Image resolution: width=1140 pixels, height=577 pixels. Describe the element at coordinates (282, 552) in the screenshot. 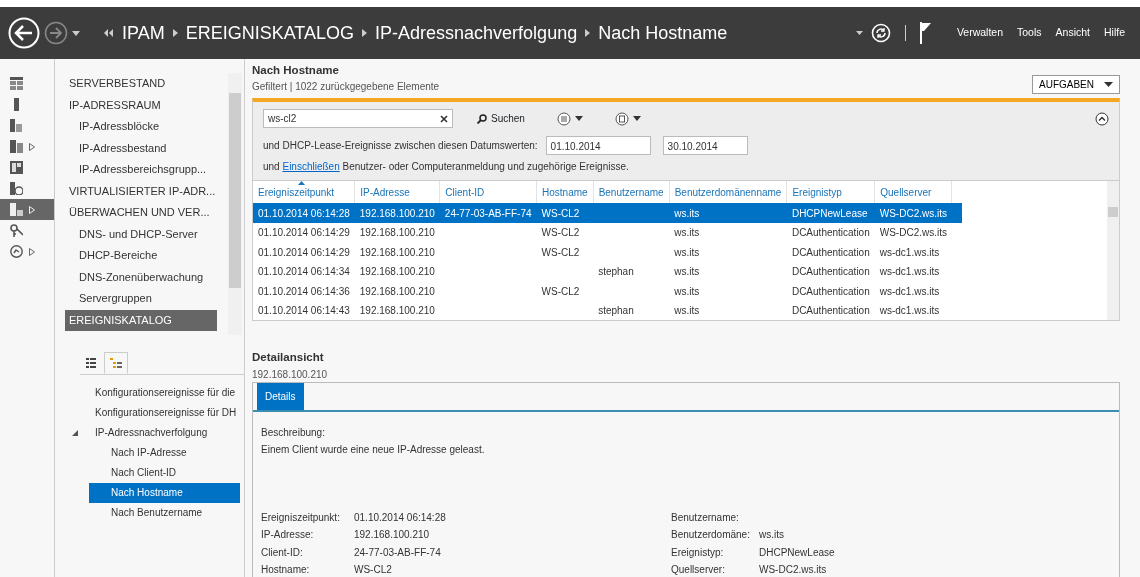

I see `field-label: Client-ID:` at that location.